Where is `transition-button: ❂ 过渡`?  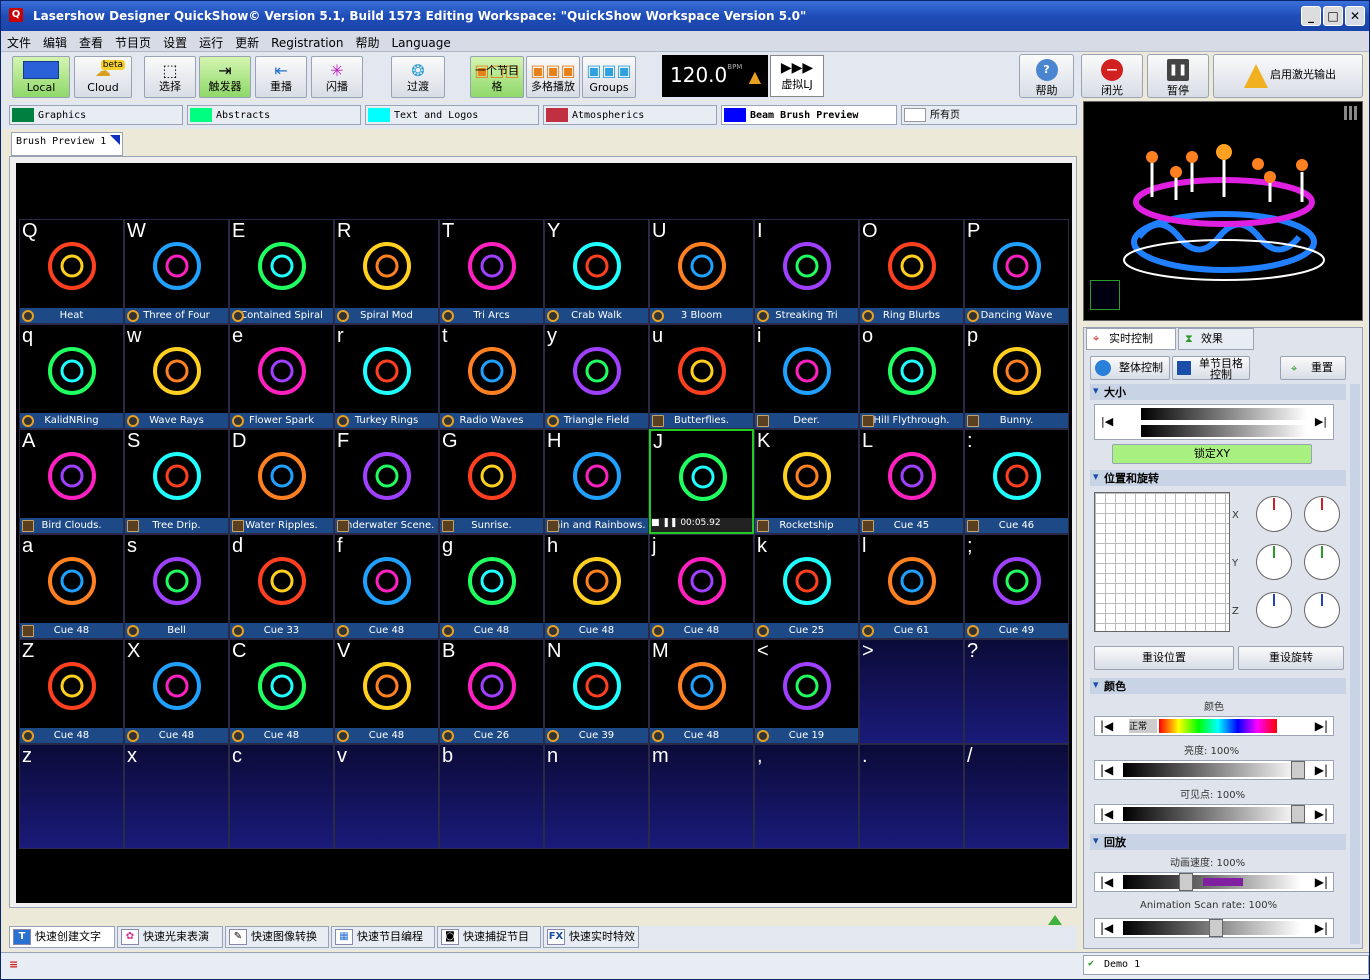 transition-button: ❂ 过渡 is located at coordinates (418, 77).